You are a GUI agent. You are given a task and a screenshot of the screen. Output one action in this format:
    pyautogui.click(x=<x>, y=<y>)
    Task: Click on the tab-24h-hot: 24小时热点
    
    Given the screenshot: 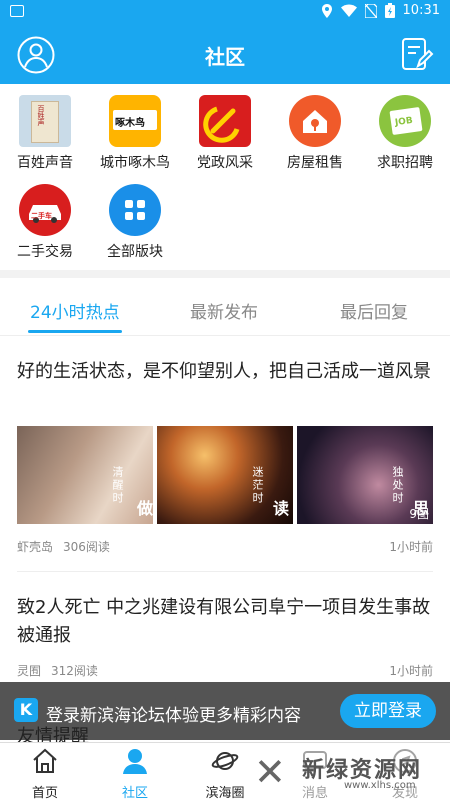 What is the action you would take?
    pyautogui.click(x=75, y=310)
    